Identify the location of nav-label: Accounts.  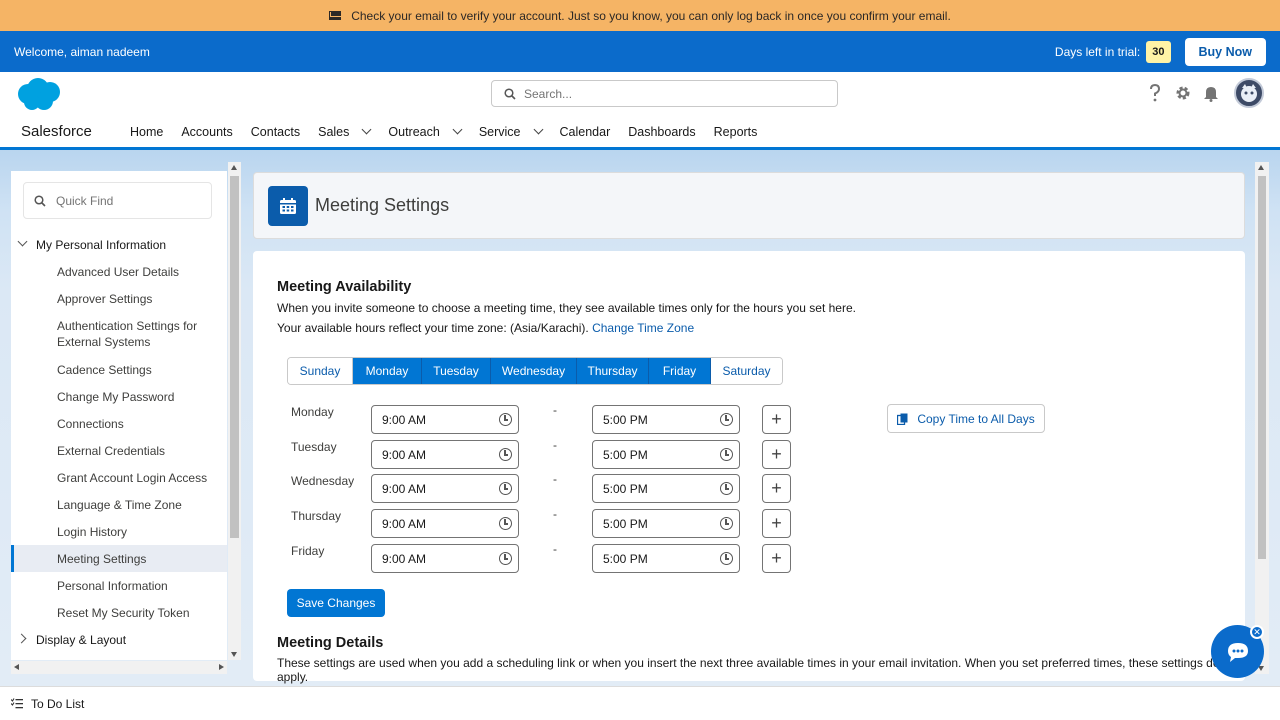
(207, 131).